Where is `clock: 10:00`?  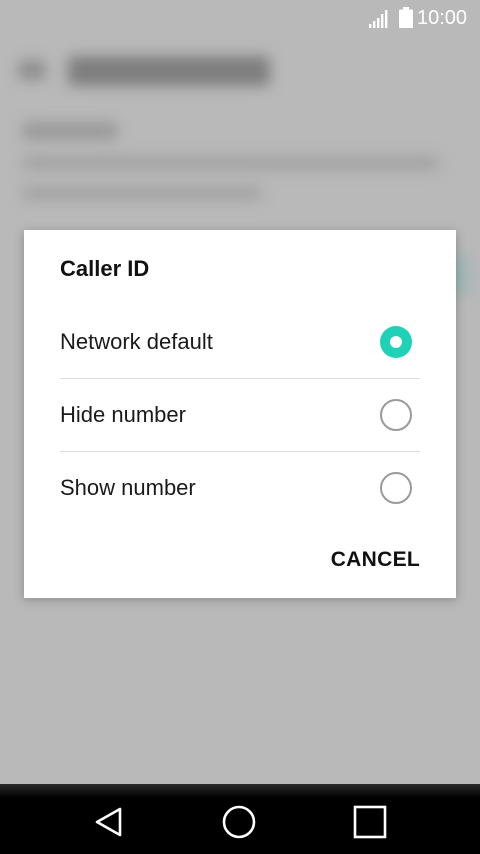
clock: 10:00 is located at coordinates (442, 18).